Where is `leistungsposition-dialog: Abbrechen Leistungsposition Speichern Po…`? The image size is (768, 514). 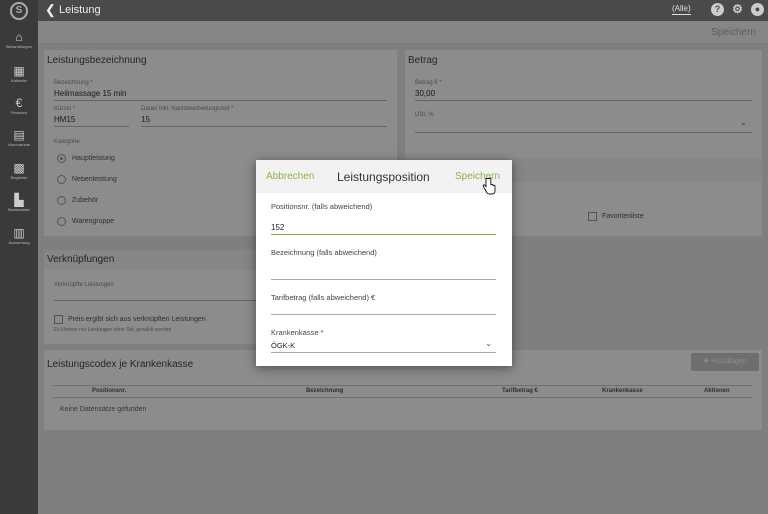 leistungsposition-dialog: Abbrechen Leistungsposition Speichern Po… is located at coordinates (384, 263).